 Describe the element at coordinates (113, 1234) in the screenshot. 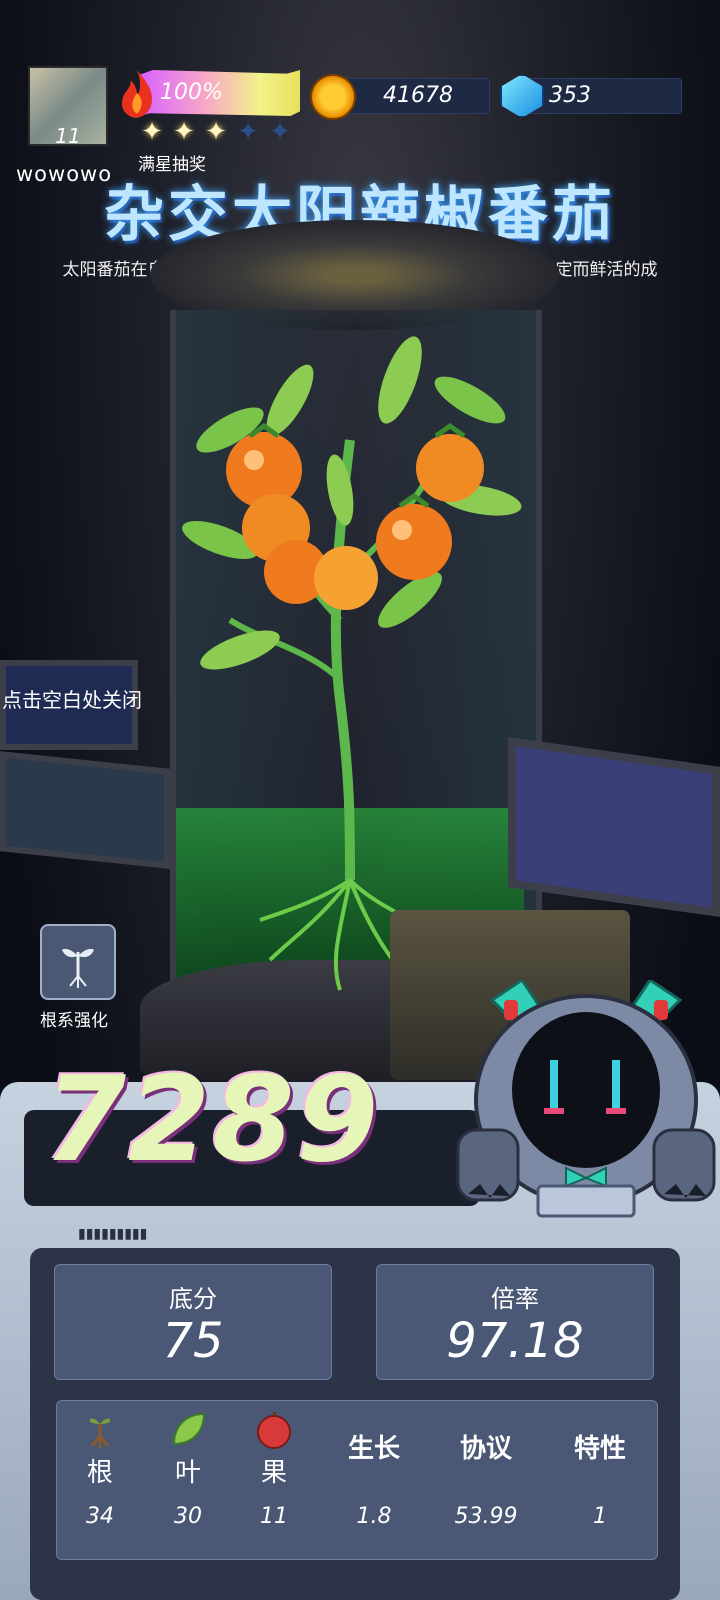

I see `panel-grille: ▮▮▮▮▮▮▮▮▮` at that location.